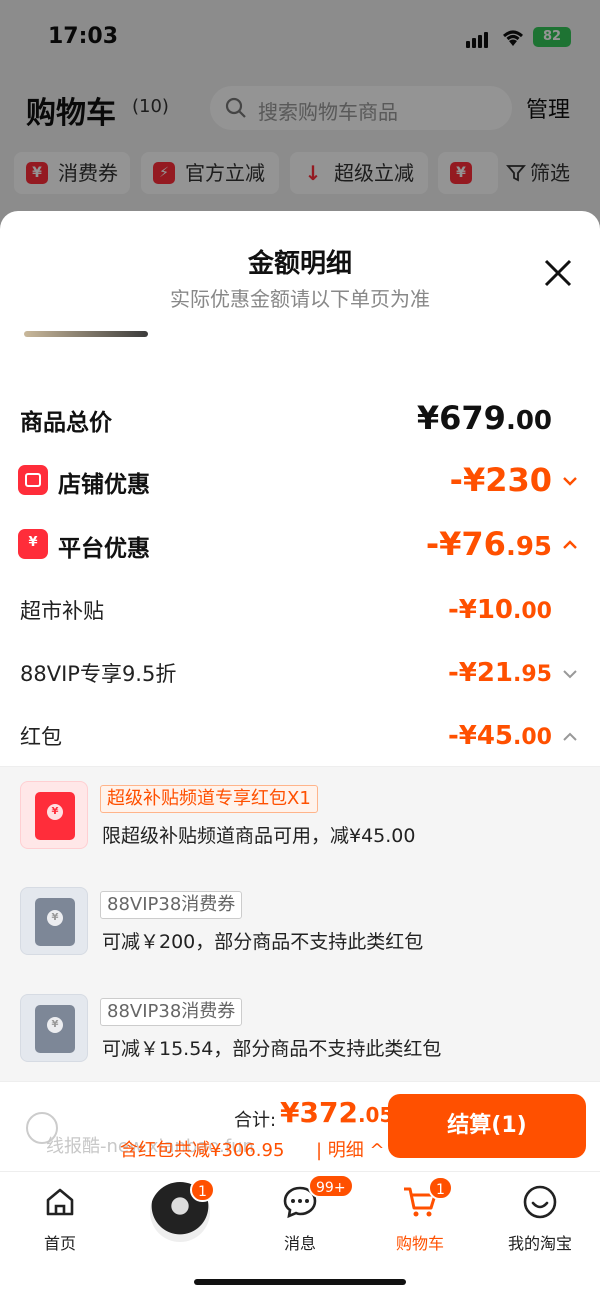 The width and height of the screenshot is (600, 1298). Describe the element at coordinates (420, 1219) in the screenshot. I see `tab-cart: 购物车` at that location.